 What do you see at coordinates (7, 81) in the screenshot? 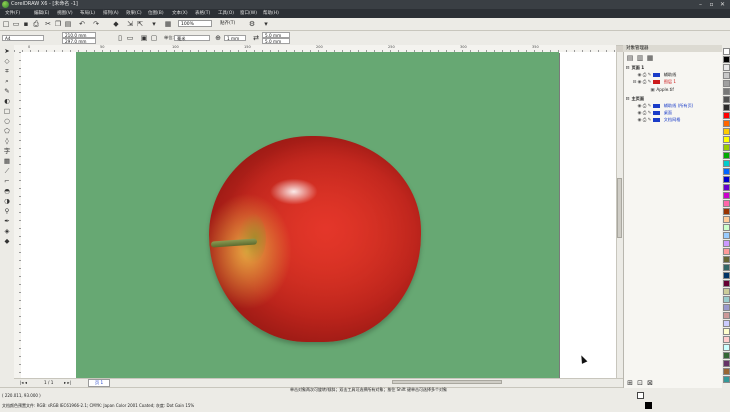
I see `zoom-tool-icon: ⌕` at bounding box center [7, 81].